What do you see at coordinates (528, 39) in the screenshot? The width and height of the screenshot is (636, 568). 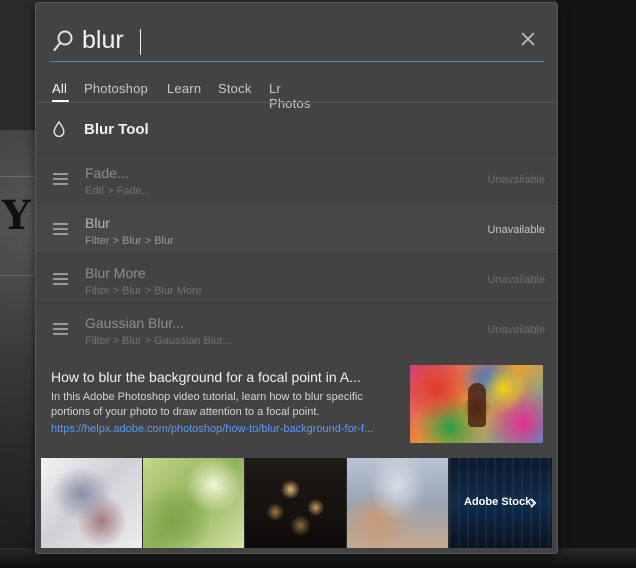 I see `close-icon` at bounding box center [528, 39].